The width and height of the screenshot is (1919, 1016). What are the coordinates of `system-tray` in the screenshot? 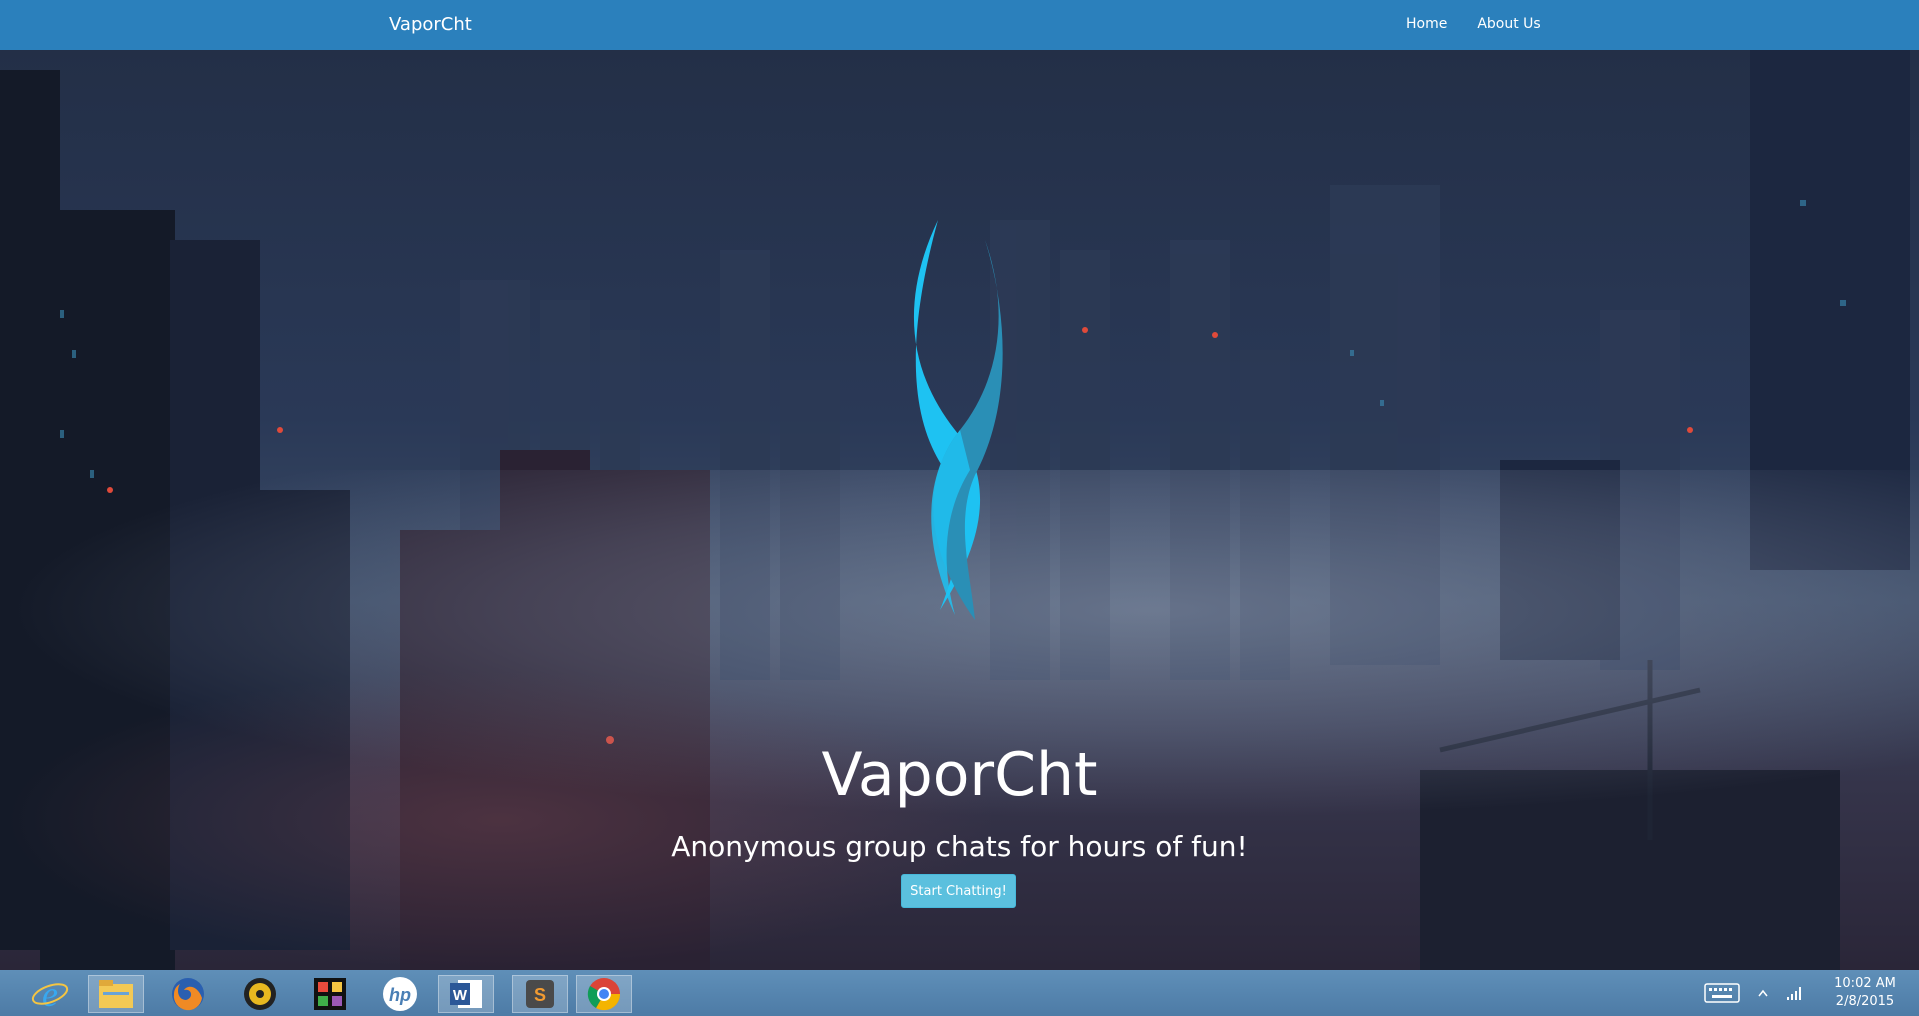 It's located at (1753, 993).